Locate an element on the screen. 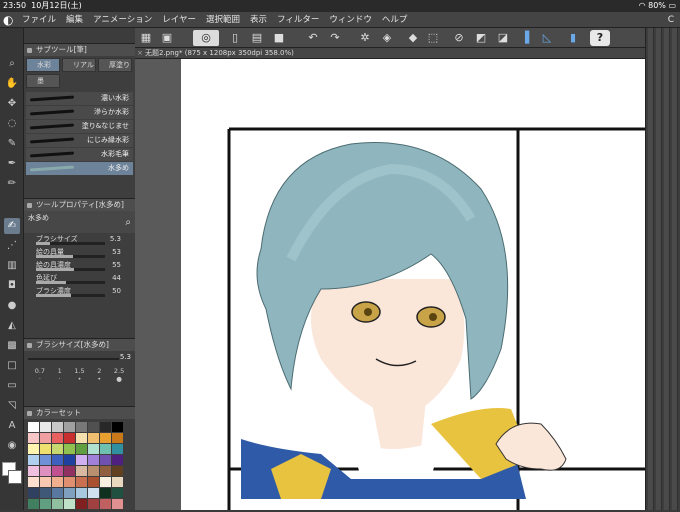 The height and width of the screenshot is (512, 680). subtool-tab-ink: 墨 is located at coordinates (43, 81).